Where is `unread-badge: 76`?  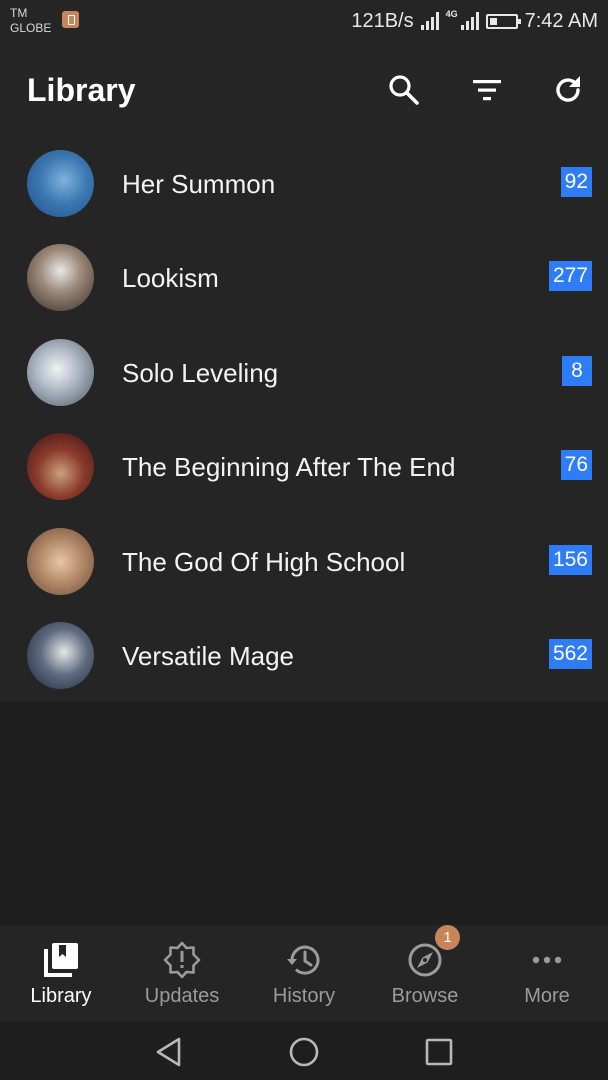 unread-badge: 76 is located at coordinates (576, 465).